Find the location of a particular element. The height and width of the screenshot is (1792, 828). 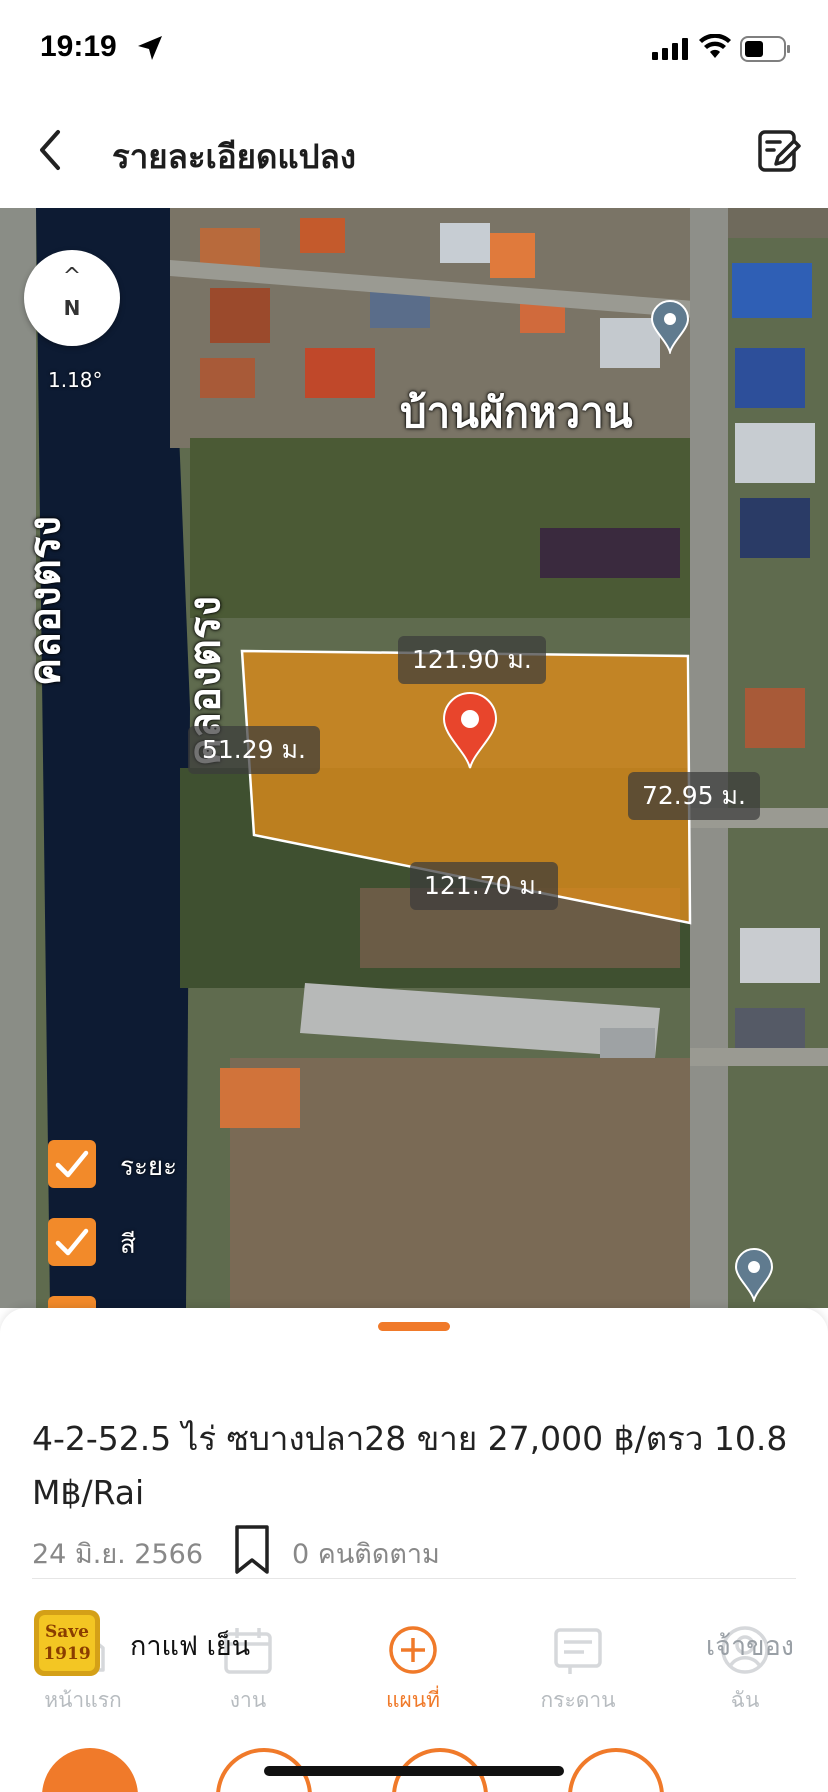

owner-name: กาแฟ เย็น is located at coordinates (190, 1646).